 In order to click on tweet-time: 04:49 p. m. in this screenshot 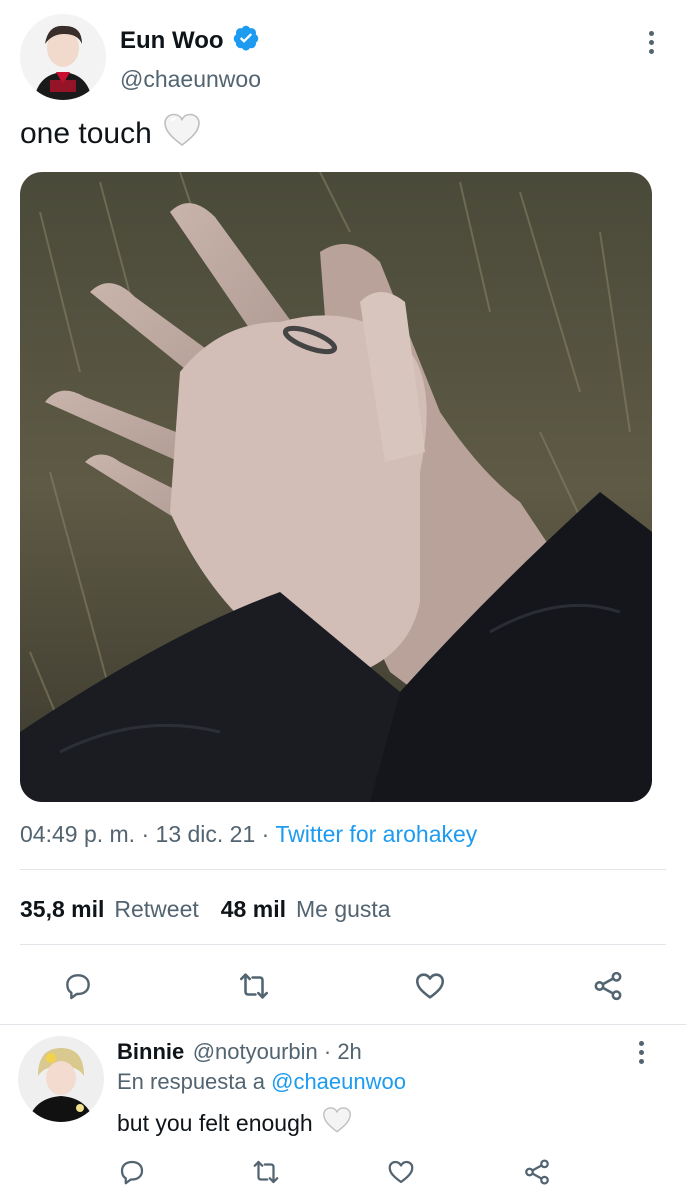, I will do `click(77, 834)`.